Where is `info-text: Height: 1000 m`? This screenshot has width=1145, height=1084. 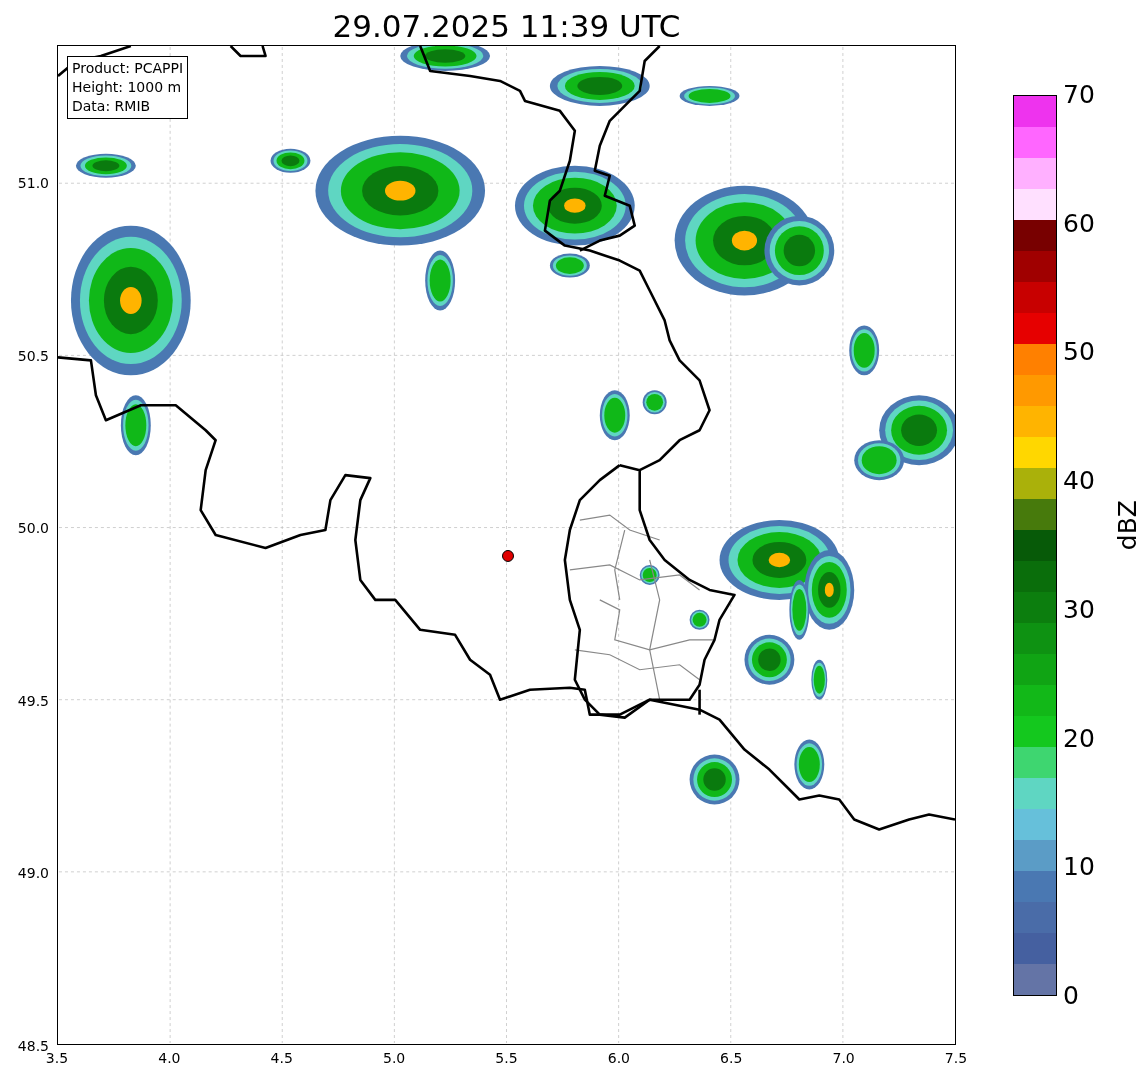
info-text: Height: 1000 m is located at coordinates (127, 87).